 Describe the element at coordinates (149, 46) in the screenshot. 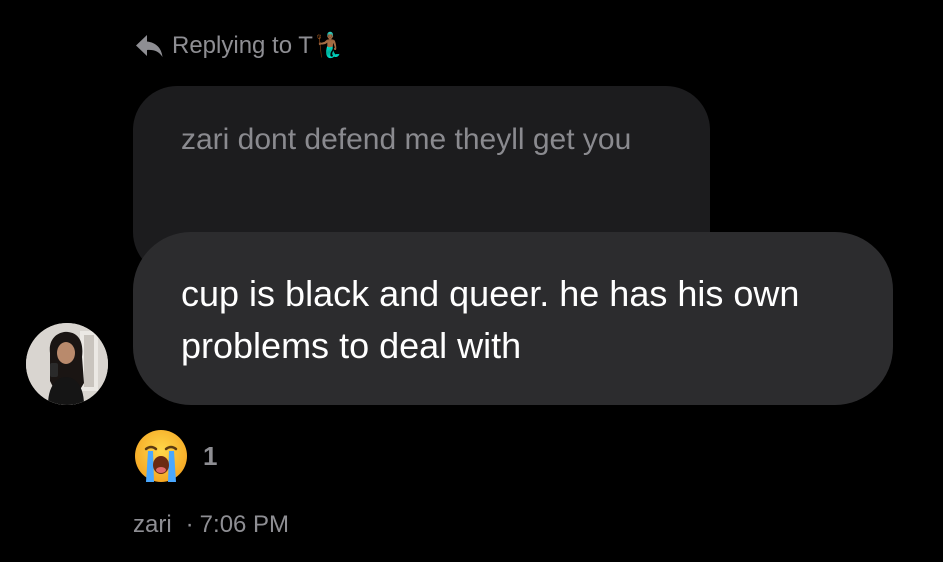

I see `reply-arrow-icon` at that location.